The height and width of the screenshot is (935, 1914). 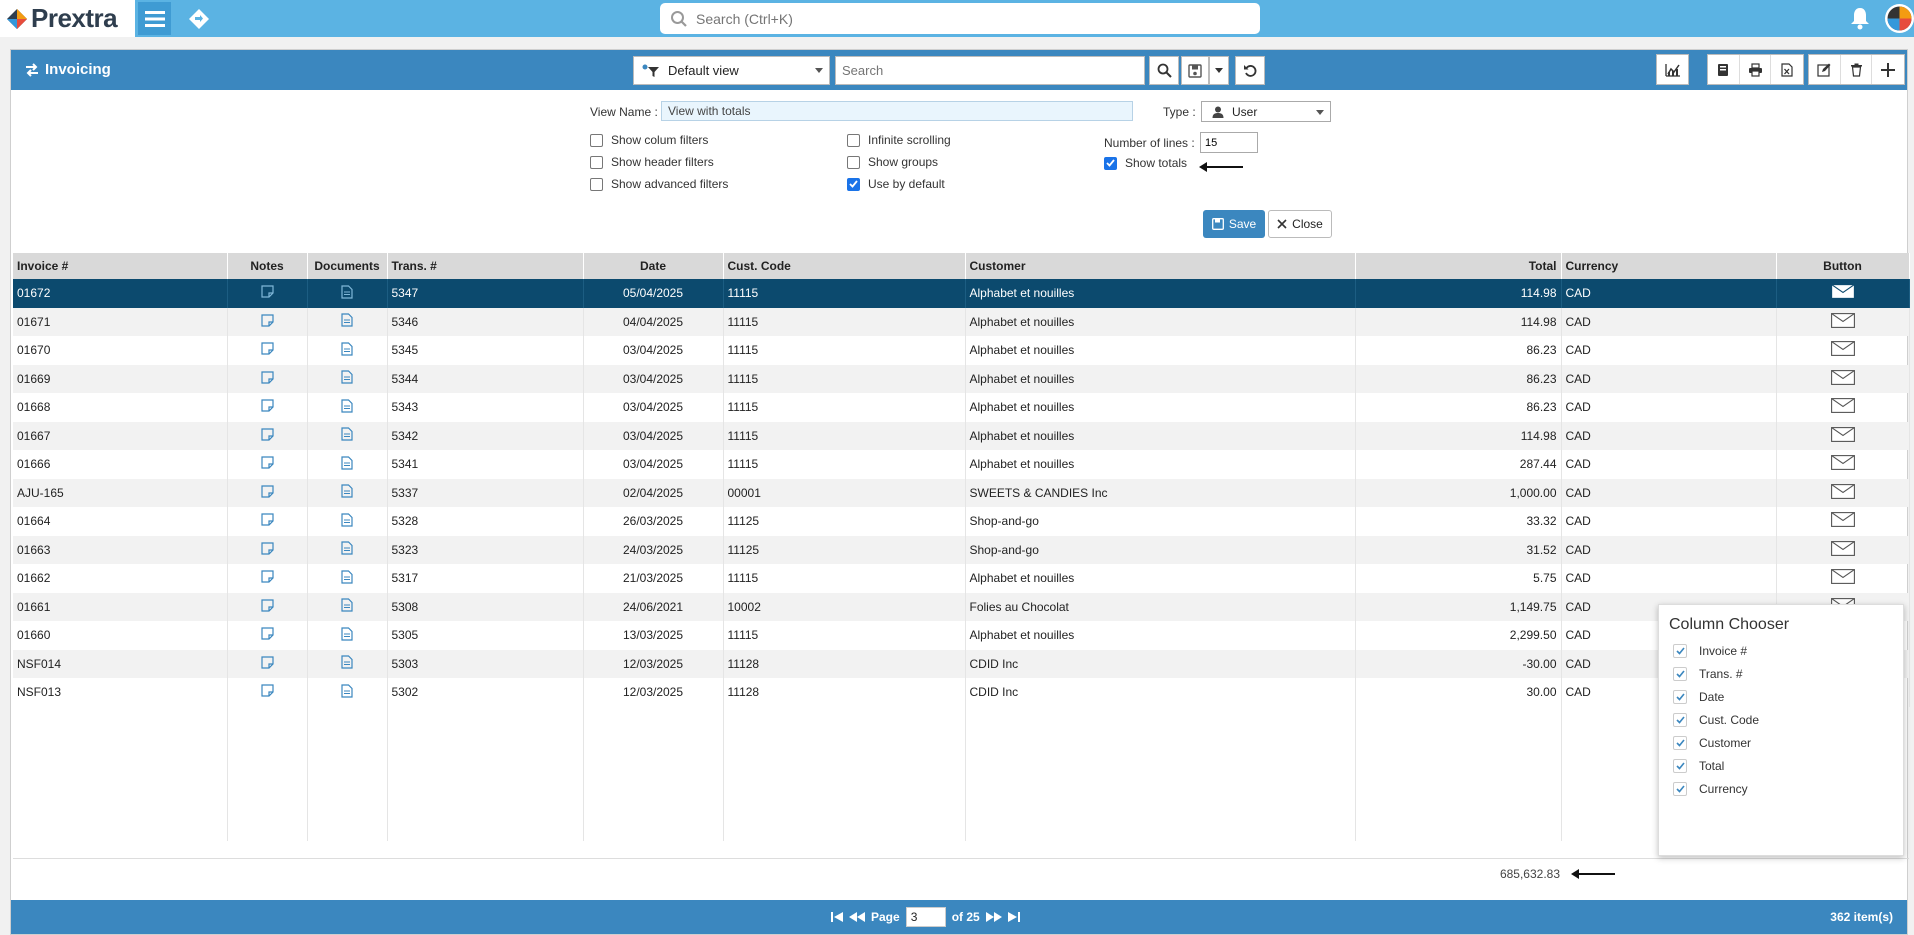 What do you see at coordinates (1250, 70) in the screenshot?
I see `reset-button` at bounding box center [1250, 70].